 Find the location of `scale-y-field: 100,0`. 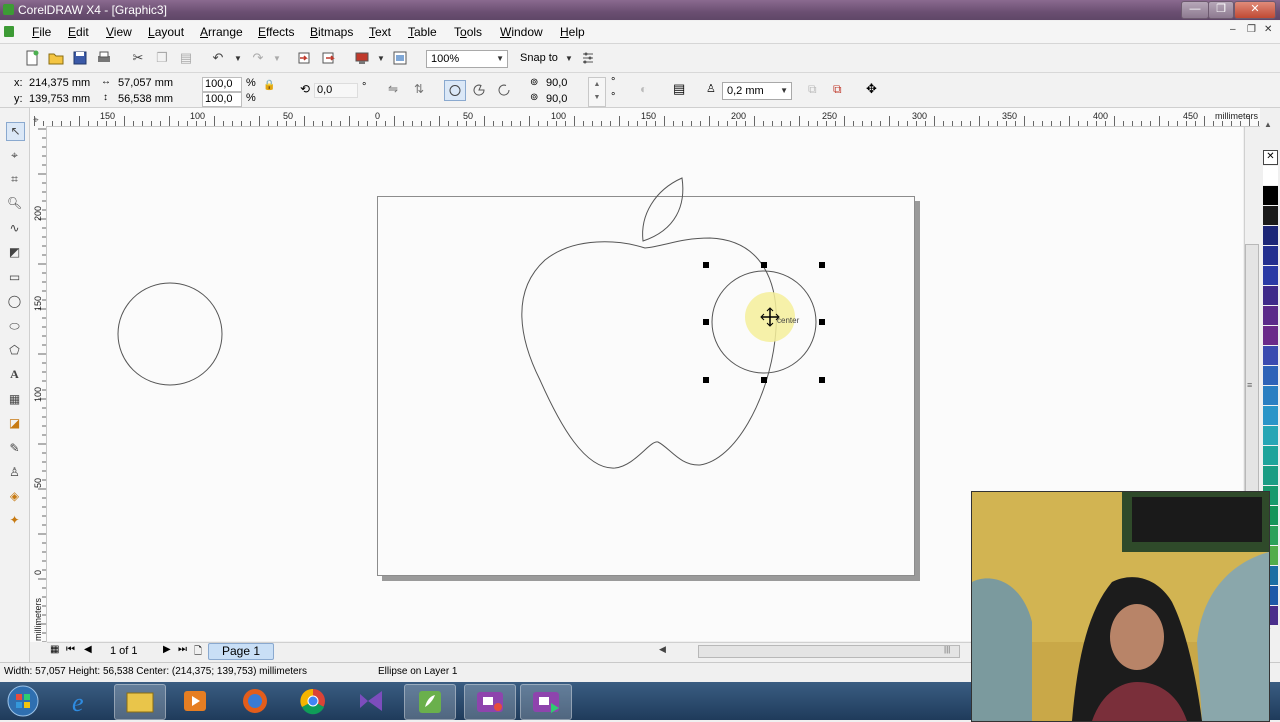

scale-y-field: 100,0 is located at coordinates (222, 99).